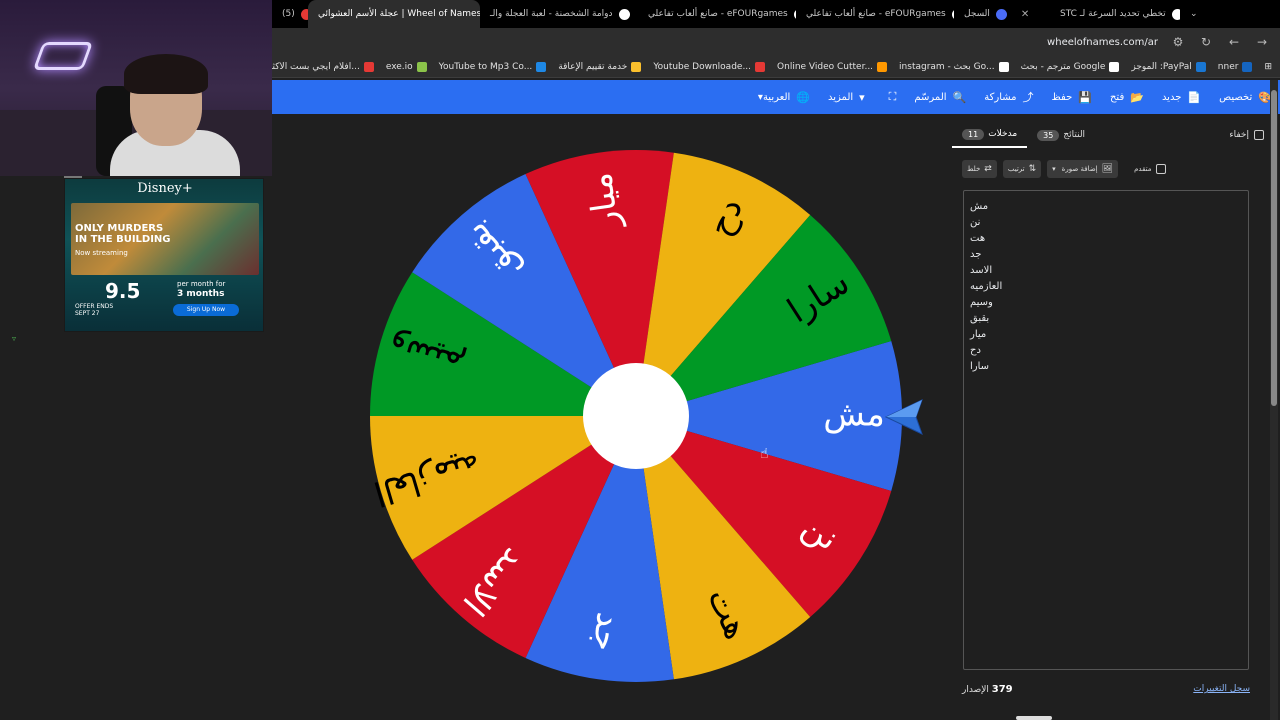 The width and height of the screenshot is (1280, 720). I want to click on url-text: wheelofnames.com/ar, so click(1102, 42).